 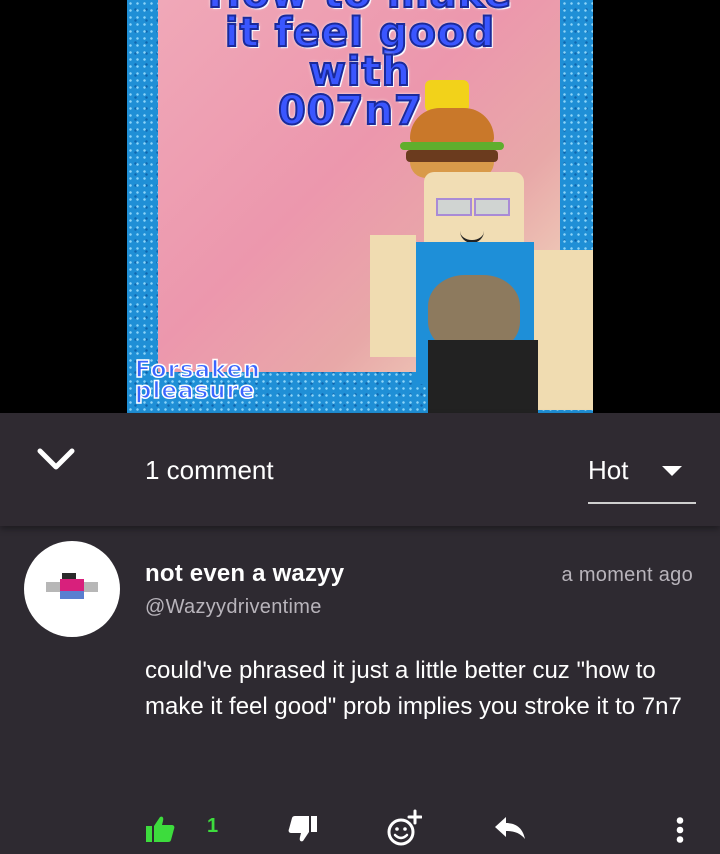 I want to click on like-button, so click(x=160, y=829).